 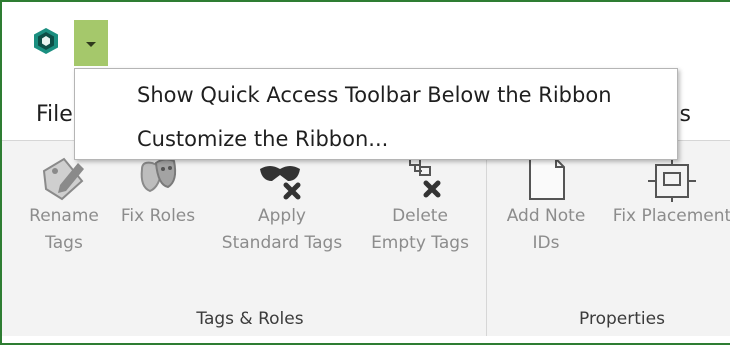 What do you see at coordinates (158, 175) in the screenshot?
I see `theater-masks-icon` at bounding box center [158, 175].